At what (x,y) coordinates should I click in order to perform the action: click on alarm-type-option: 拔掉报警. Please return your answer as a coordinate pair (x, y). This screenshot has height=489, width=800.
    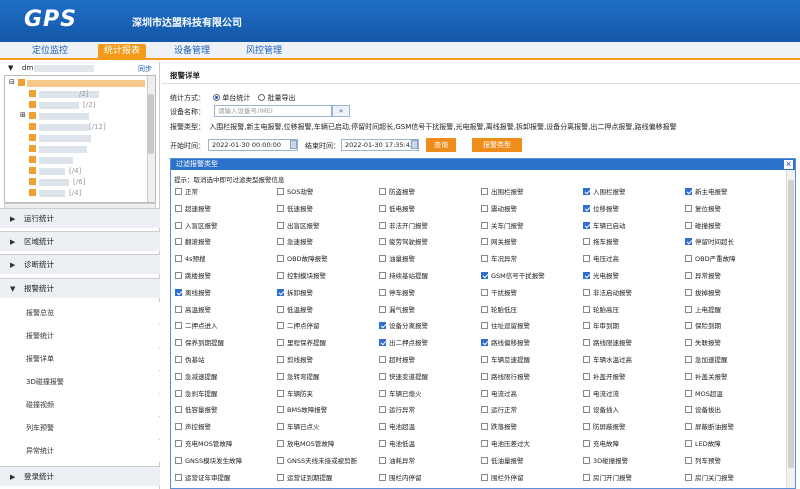
    Looking at the image, I should click on (703, 293).